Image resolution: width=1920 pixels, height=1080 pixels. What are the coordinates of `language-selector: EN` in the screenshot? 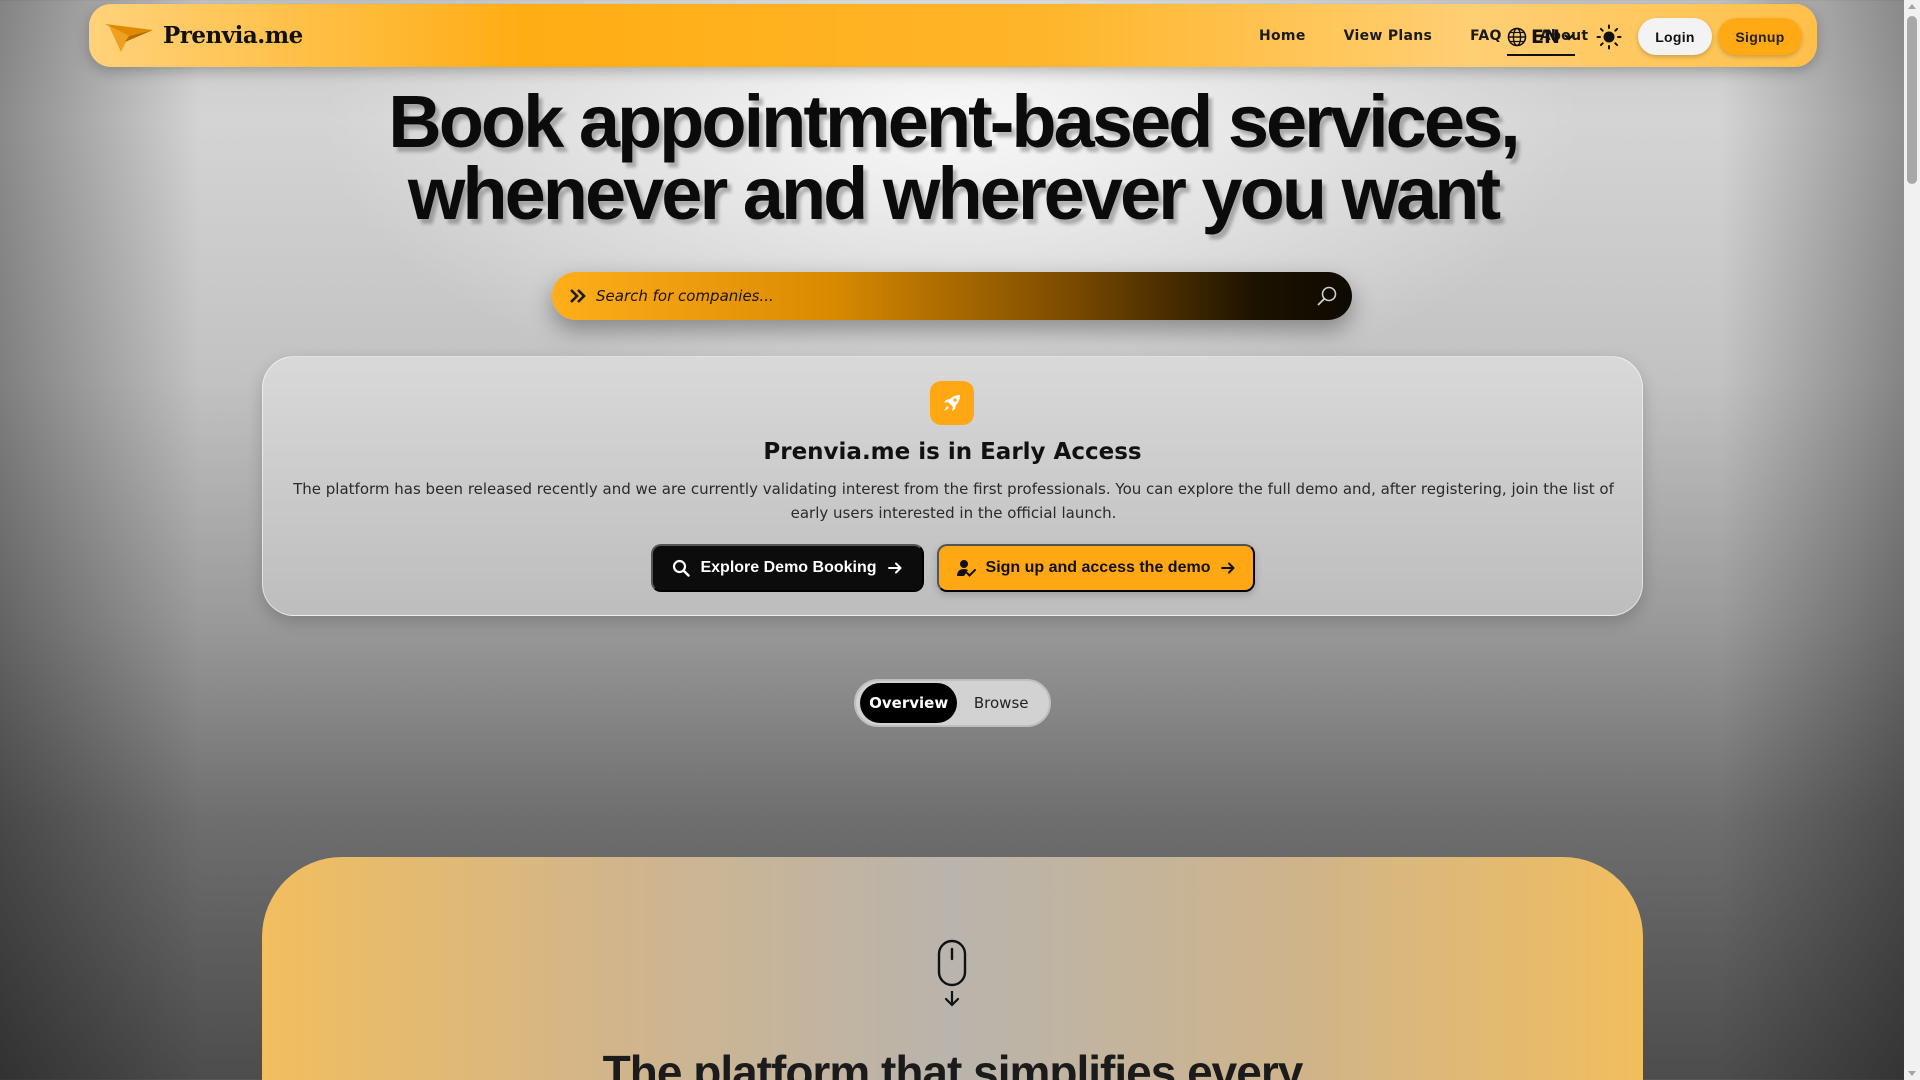 It's located at (1541, 39).